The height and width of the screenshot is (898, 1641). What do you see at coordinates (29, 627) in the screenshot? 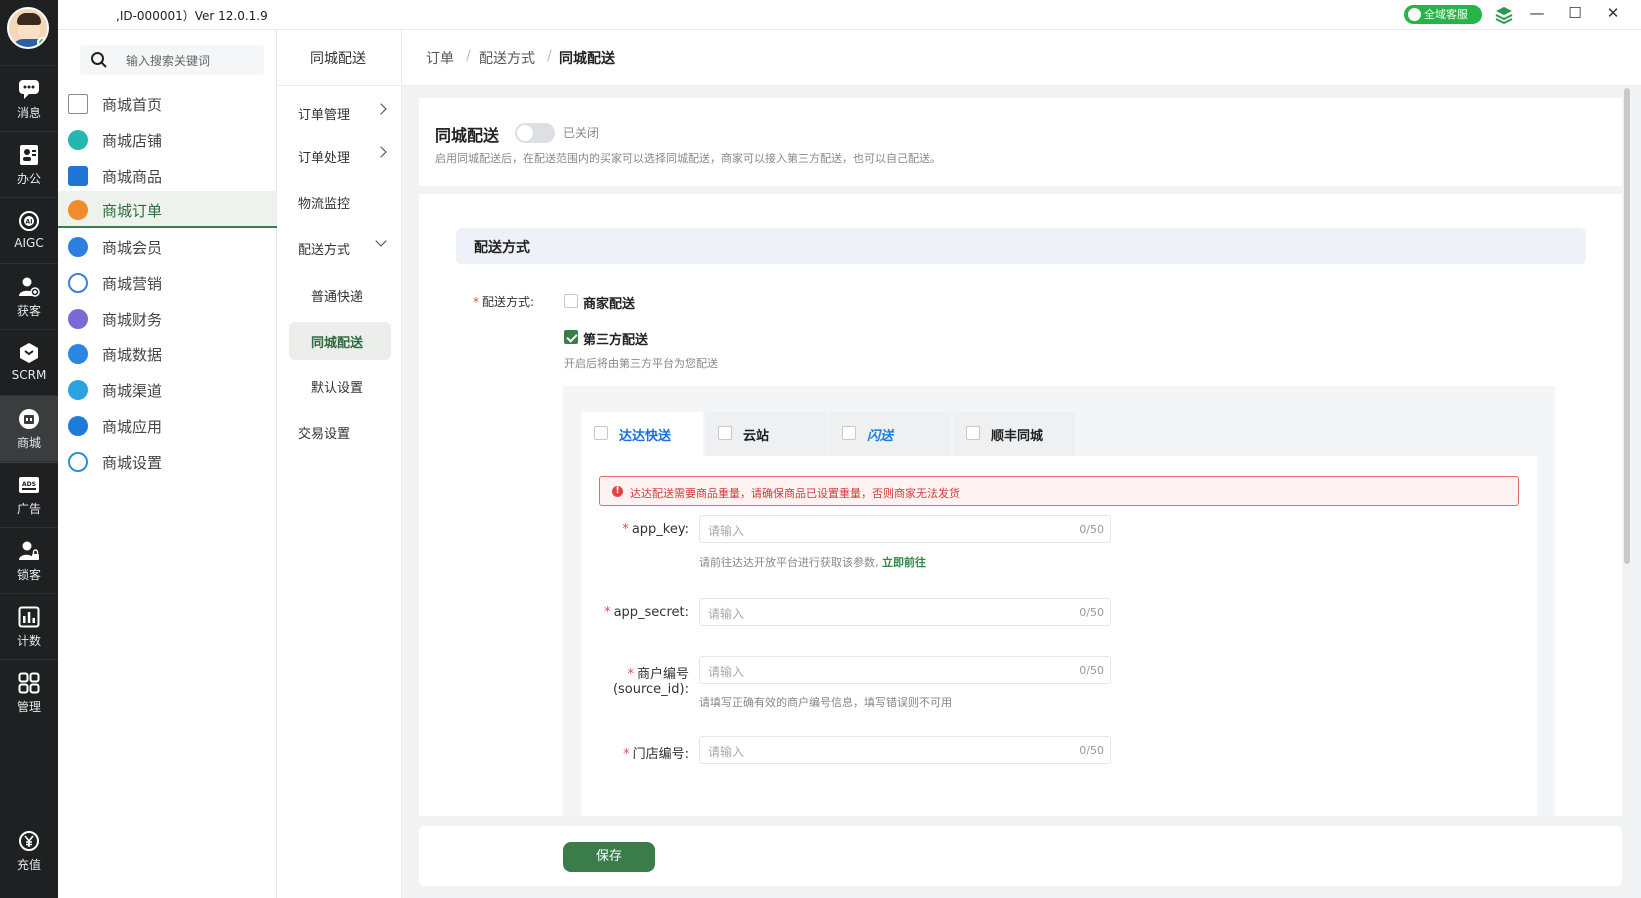
I see `rail-item-count: 计数` at bounding box center [29, 627].